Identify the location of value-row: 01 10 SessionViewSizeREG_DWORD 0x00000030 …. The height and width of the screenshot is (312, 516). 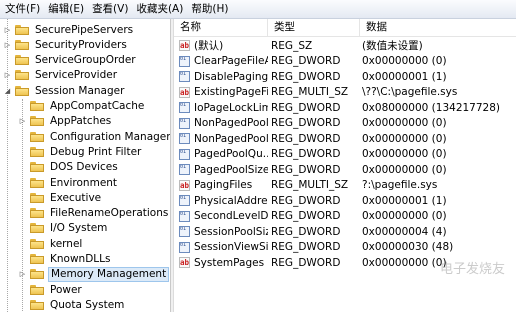
(345, 248).